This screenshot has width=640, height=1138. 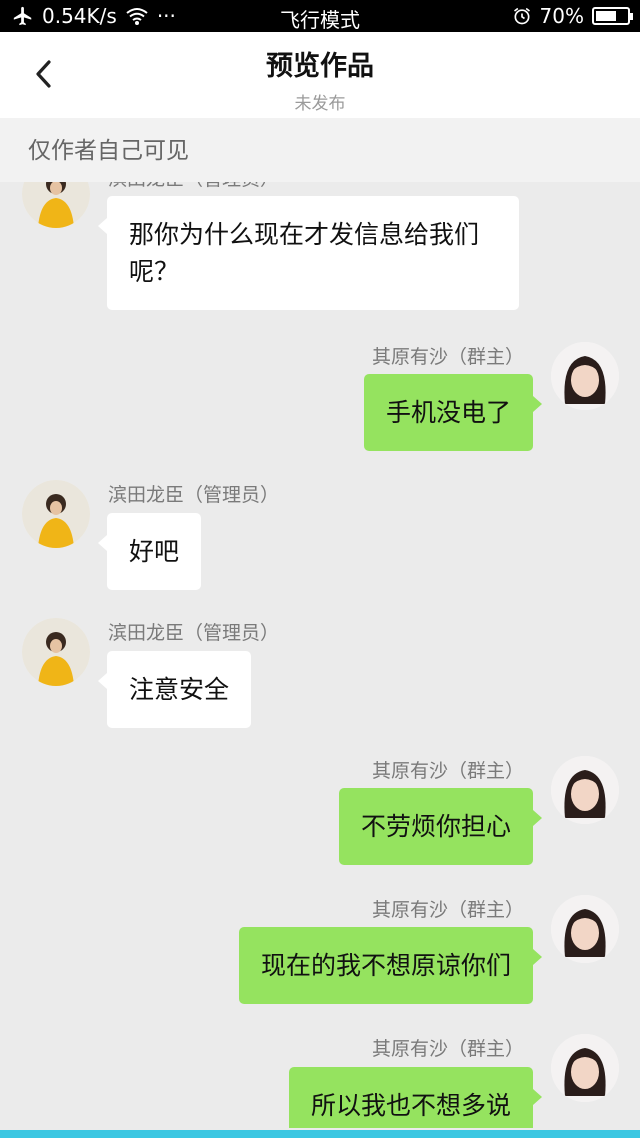 I want to click on page-subtitle: 未发布, so click(x=320, y=104).